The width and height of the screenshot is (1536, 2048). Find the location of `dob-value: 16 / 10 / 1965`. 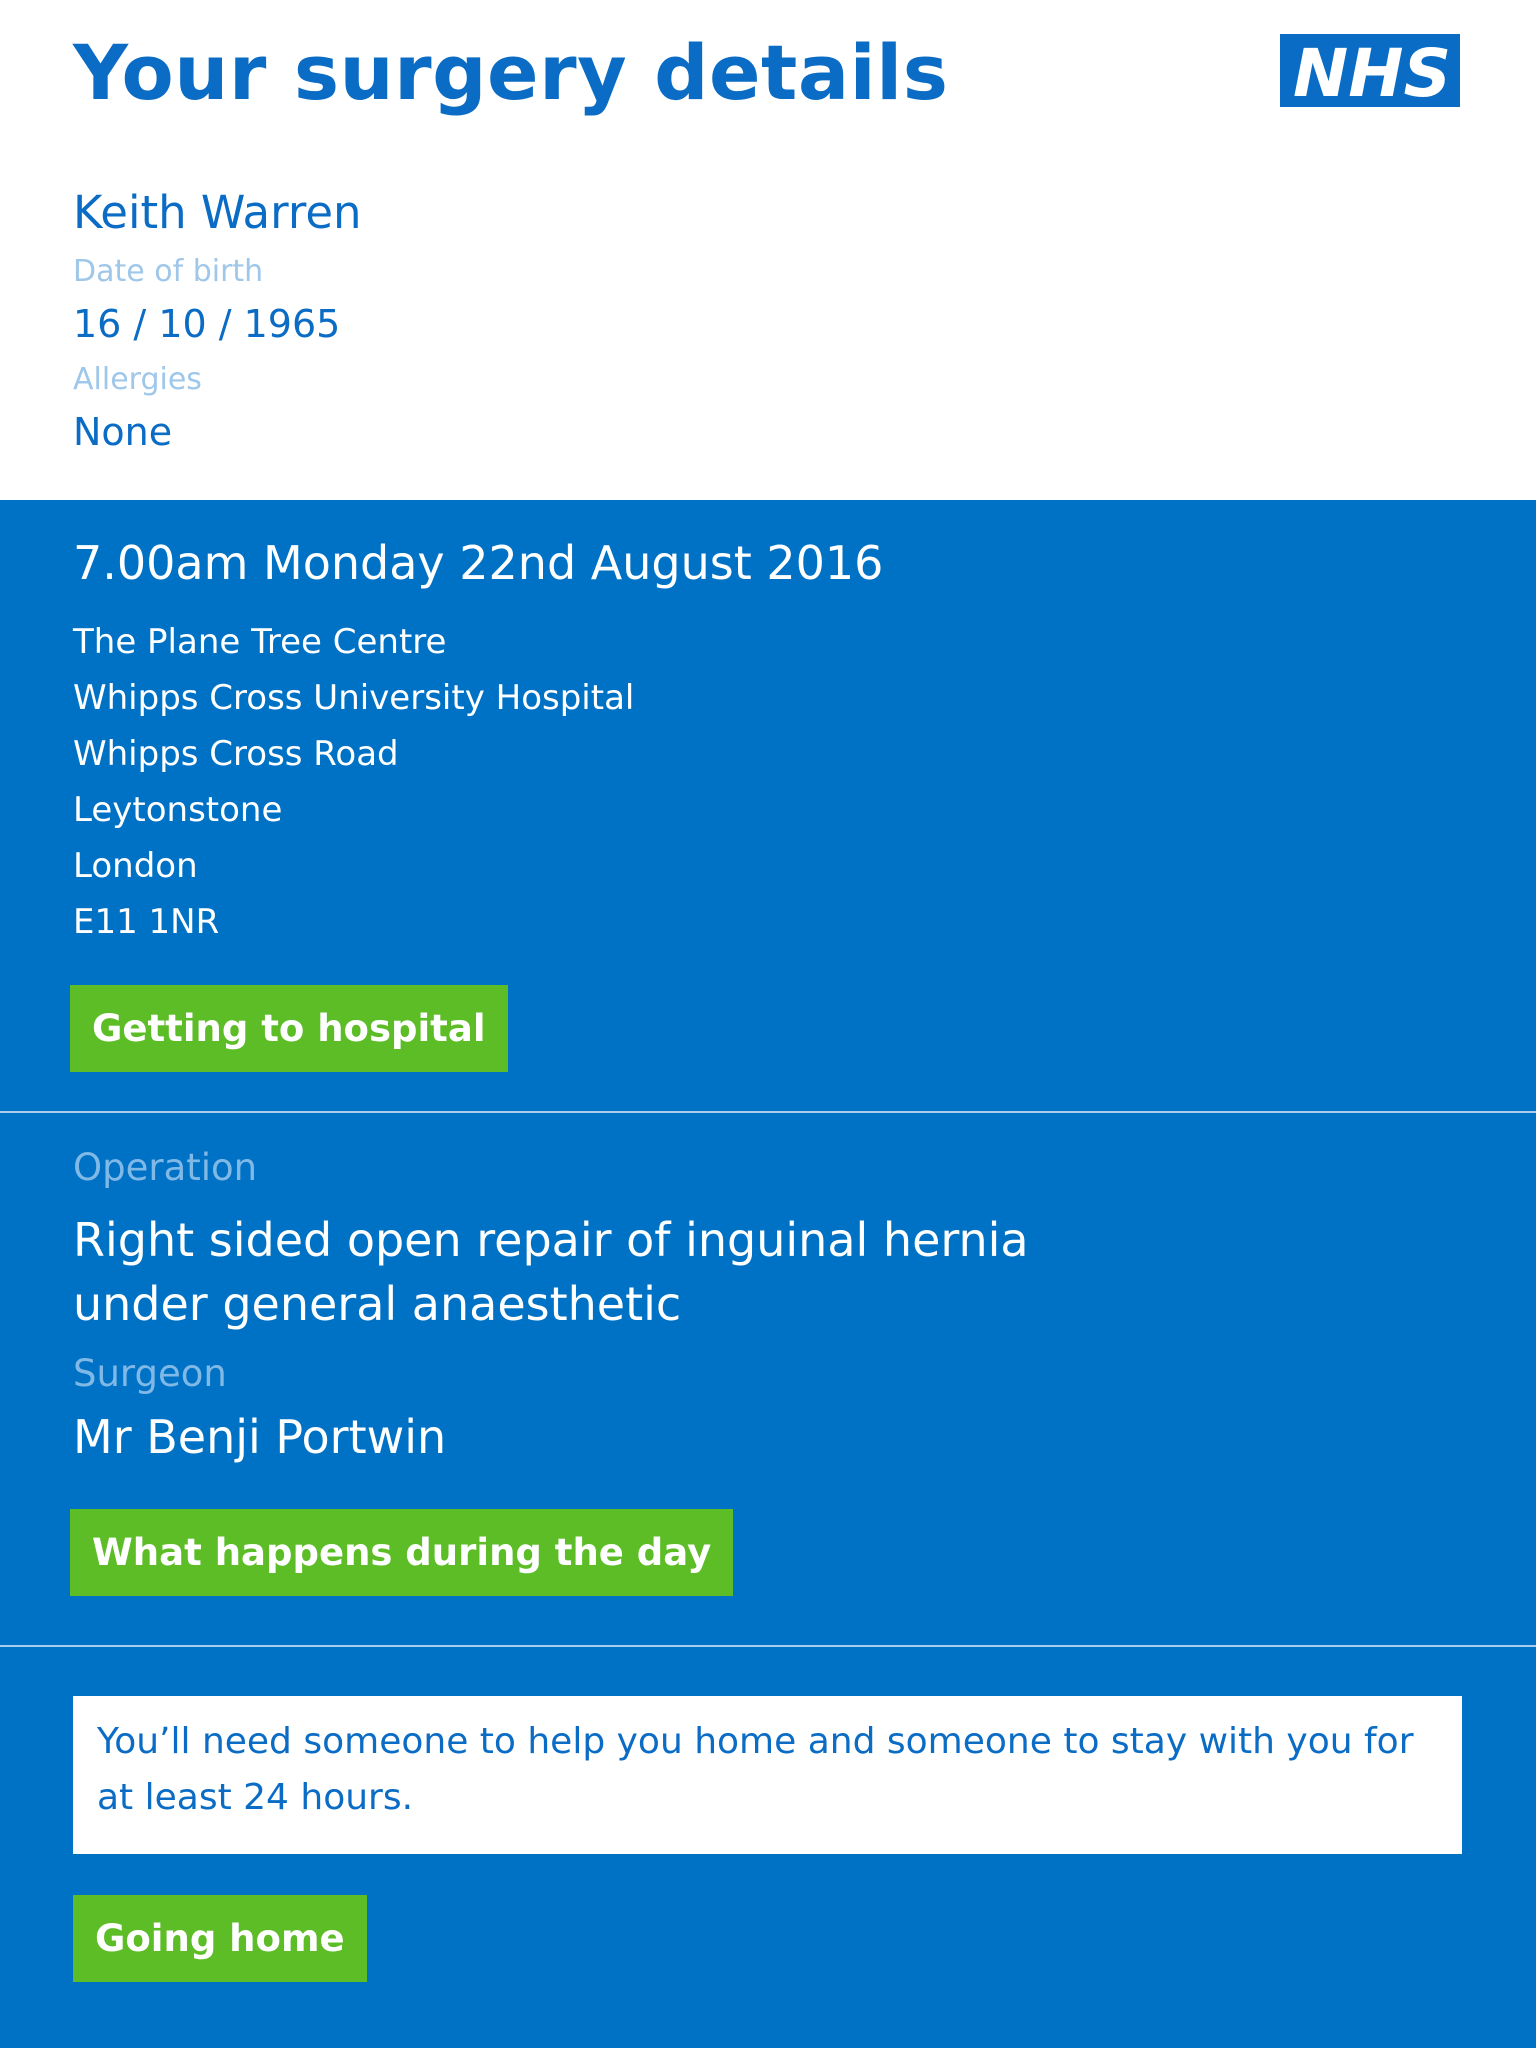

dob-value: 16 / 10 / 1965 is located at coordinates (207, 324).